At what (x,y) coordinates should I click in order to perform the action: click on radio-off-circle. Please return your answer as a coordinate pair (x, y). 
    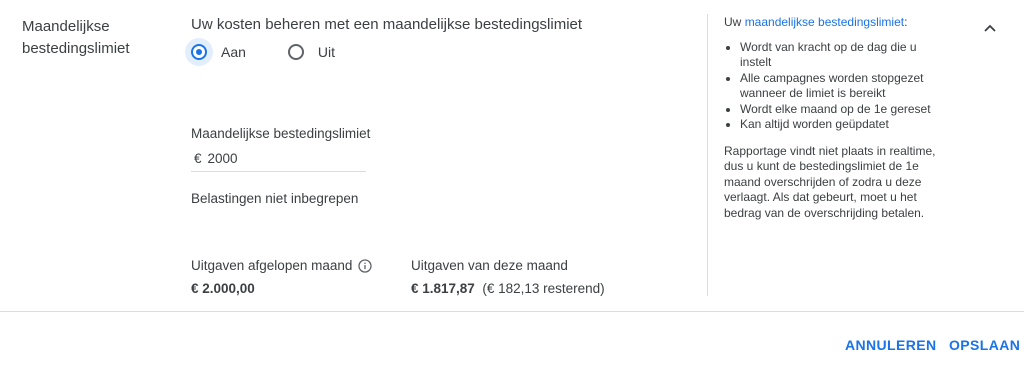
    Looking at the image, I should click on (295, 52).